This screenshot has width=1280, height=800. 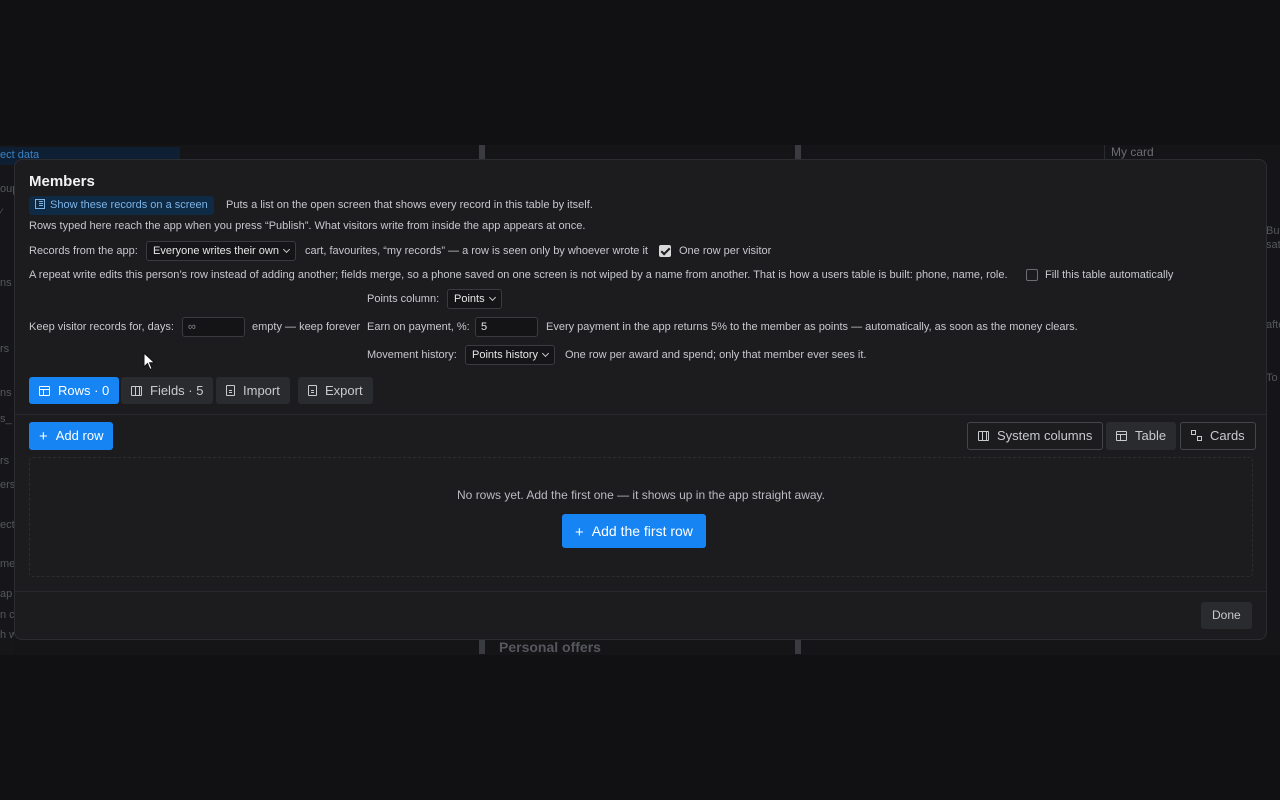 I want to click on points-column-select: Points, so click(x=474, y=299).